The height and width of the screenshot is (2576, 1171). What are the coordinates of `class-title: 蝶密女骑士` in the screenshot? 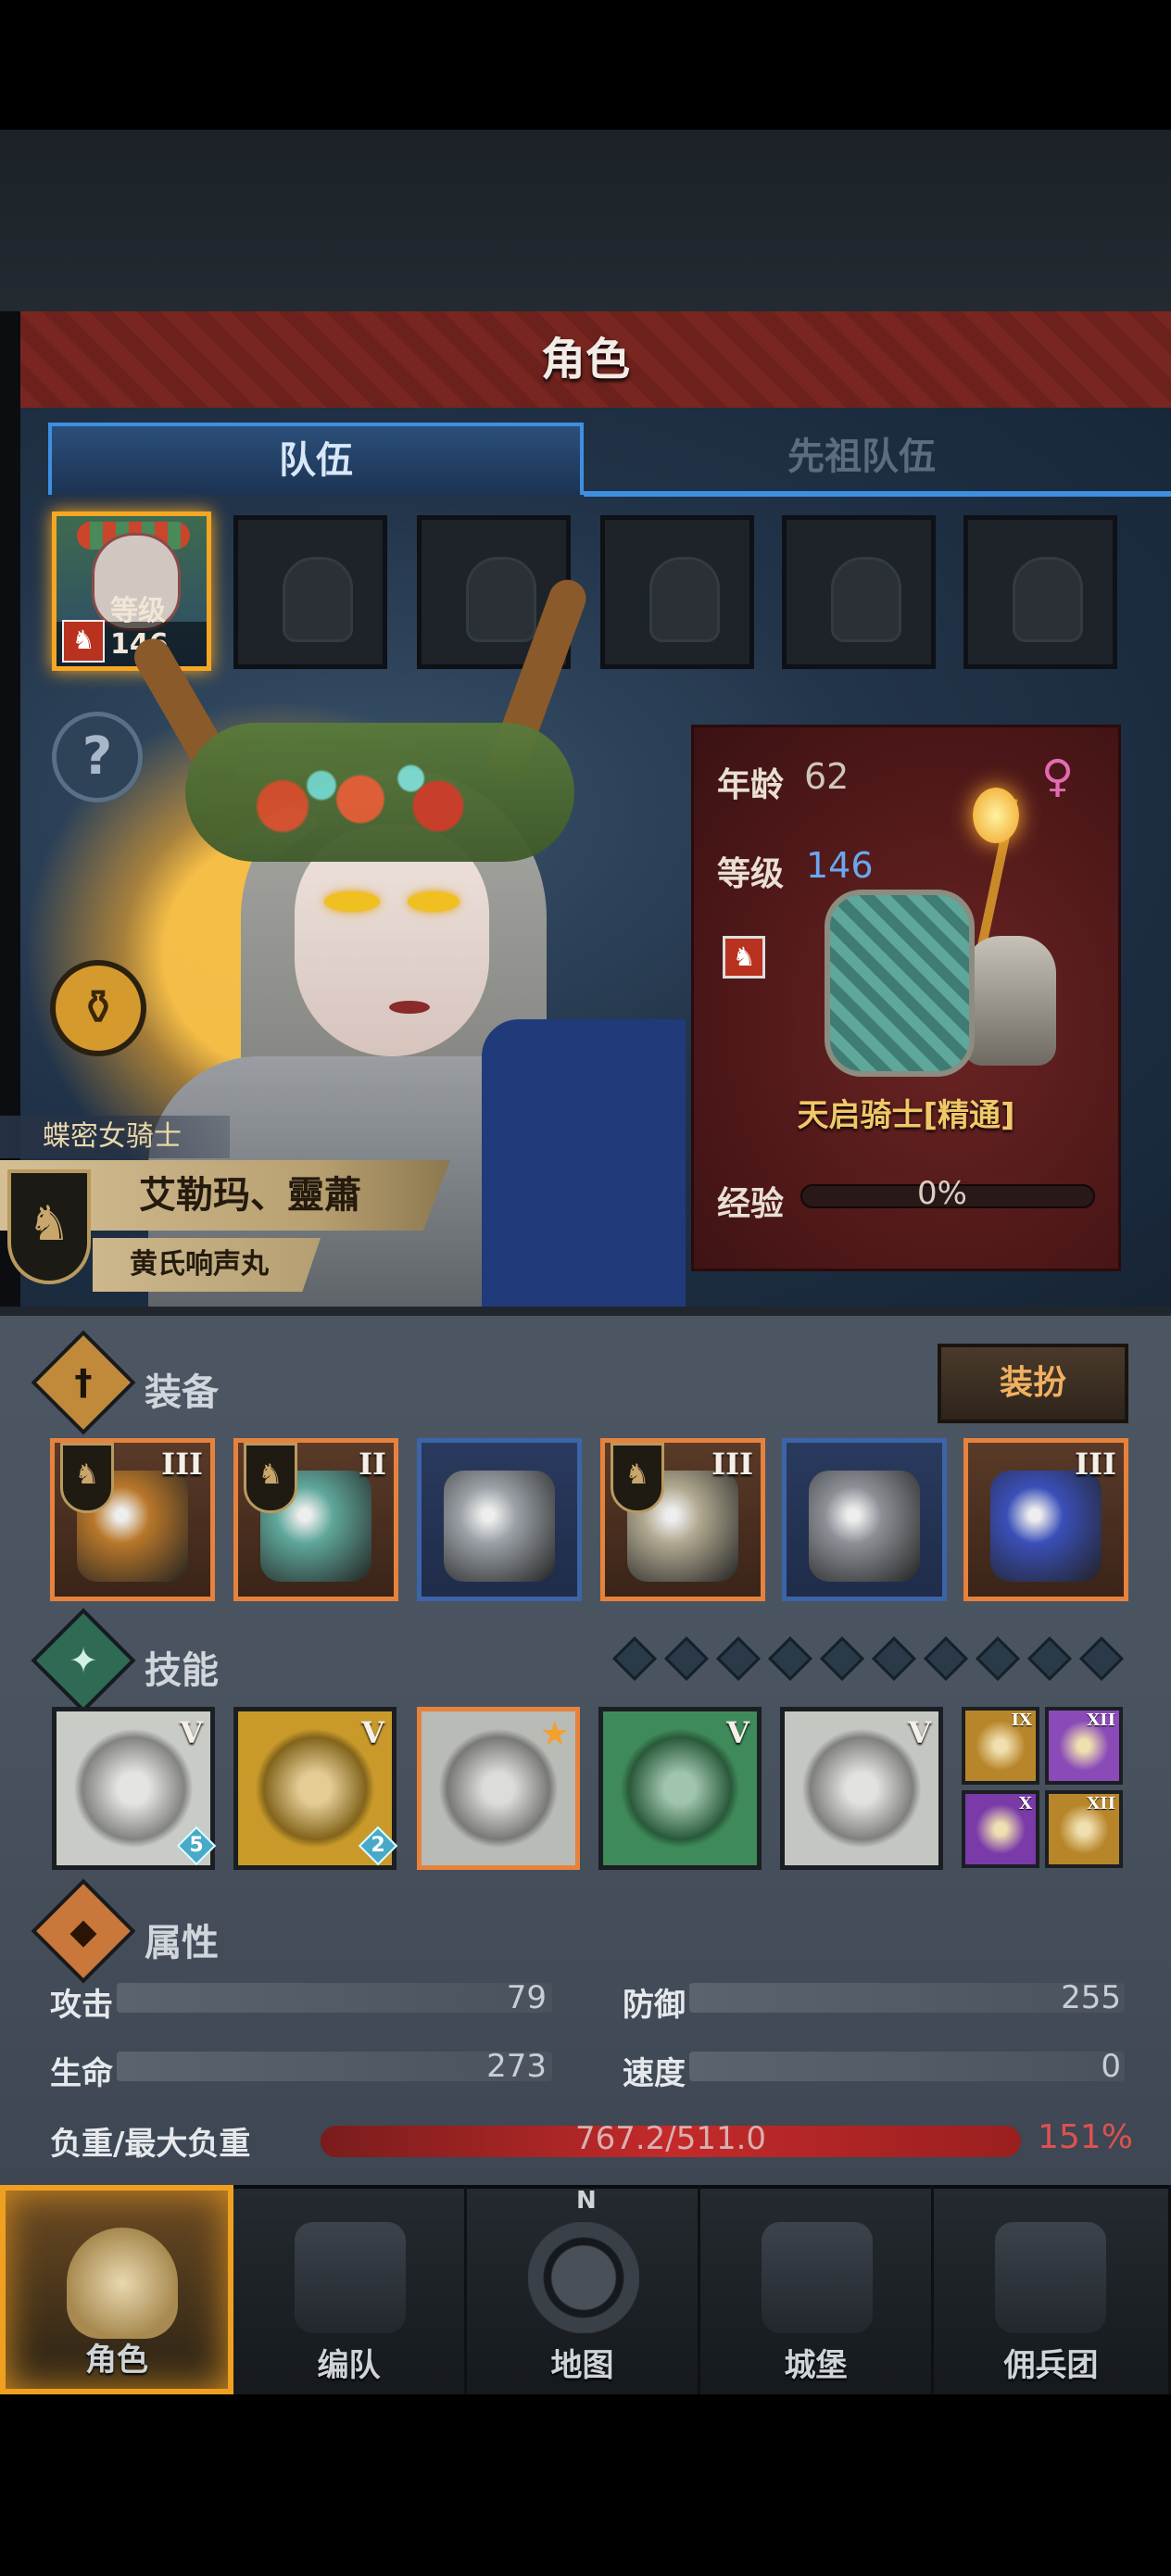 It's located at (113, 1137).